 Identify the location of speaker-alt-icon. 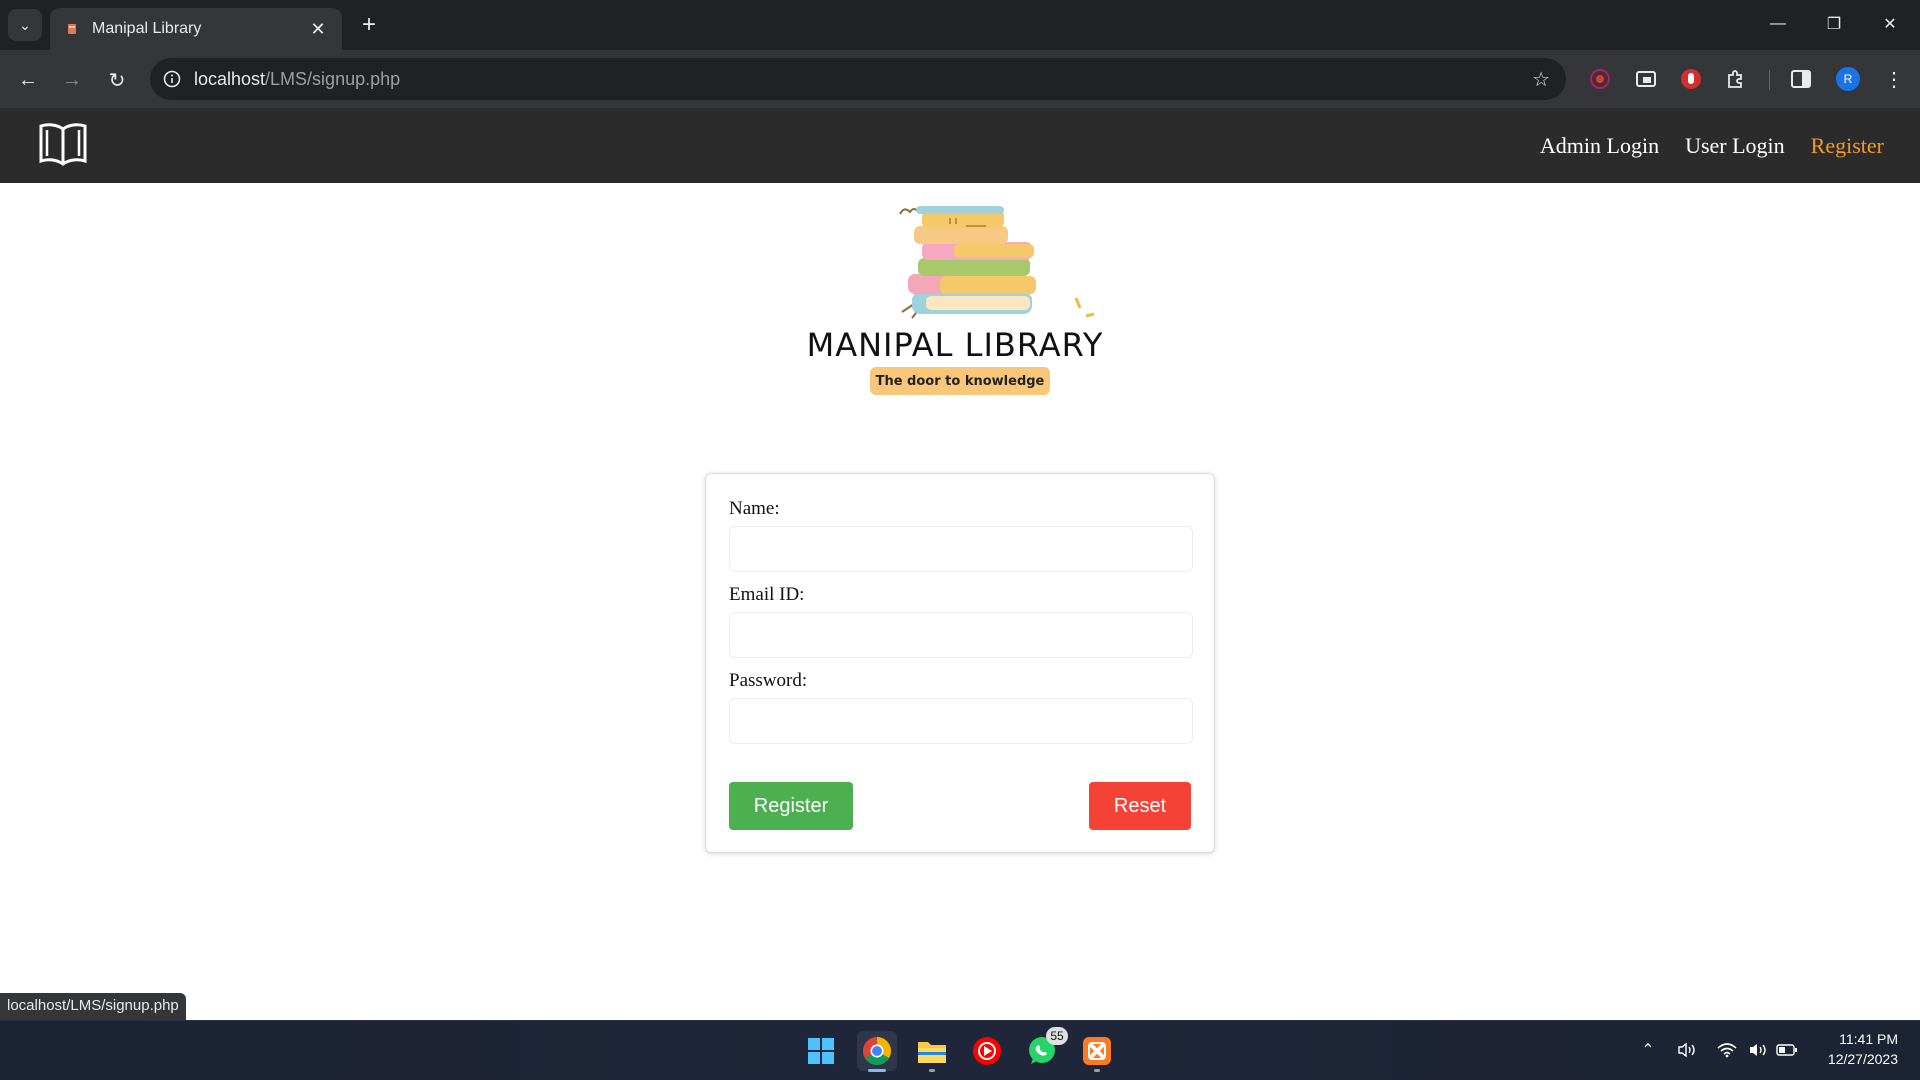
(1687, 1050).